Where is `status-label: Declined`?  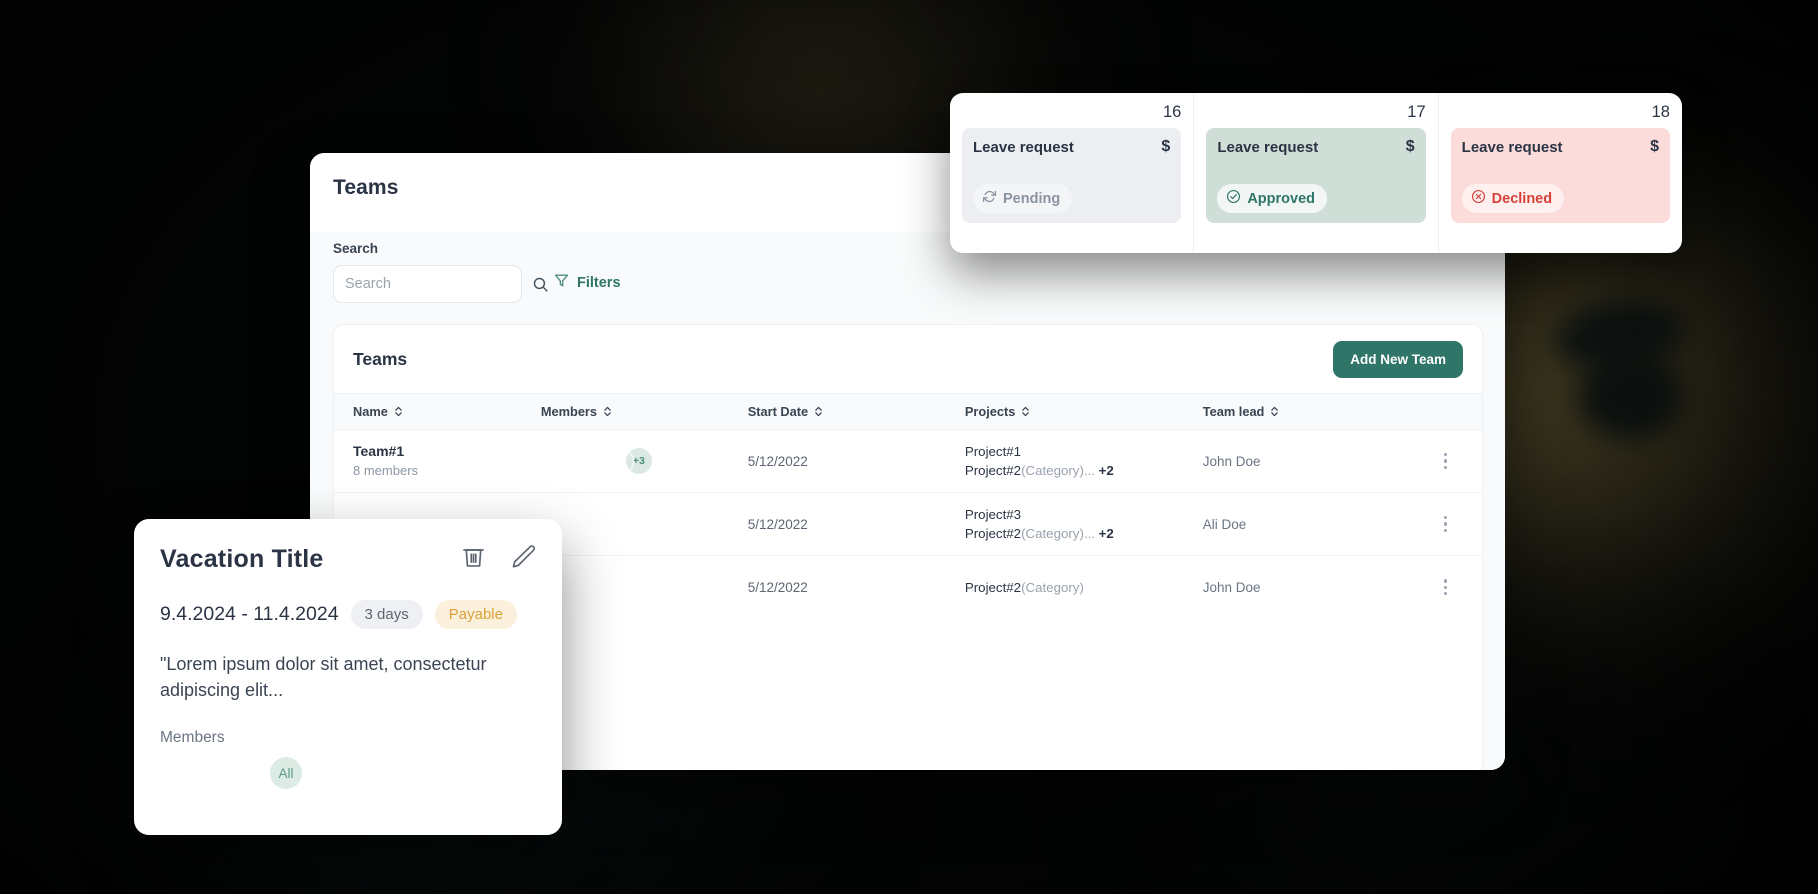 status-label: Declined is located at coordinates (1522, 198).